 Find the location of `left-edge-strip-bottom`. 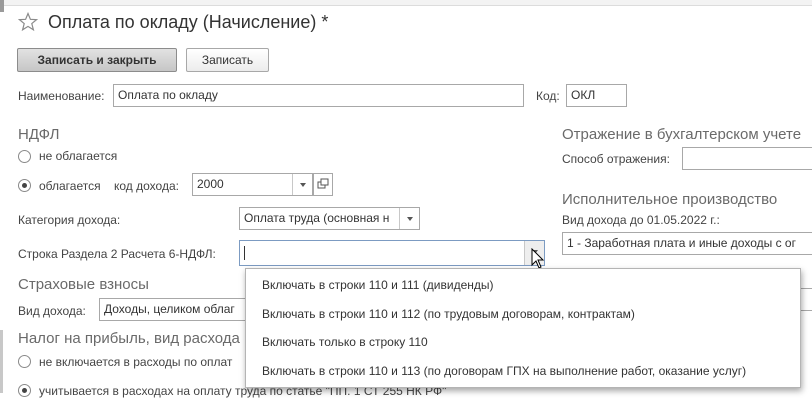

left-edge-strip-bottom is located at coordinates (1, 361).